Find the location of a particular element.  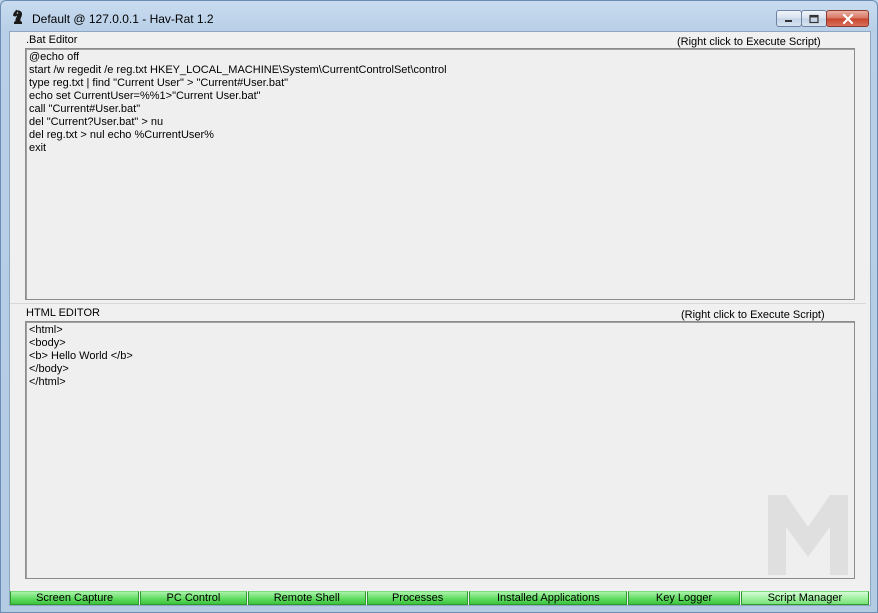

close-button is located at coordinates (847, 18).